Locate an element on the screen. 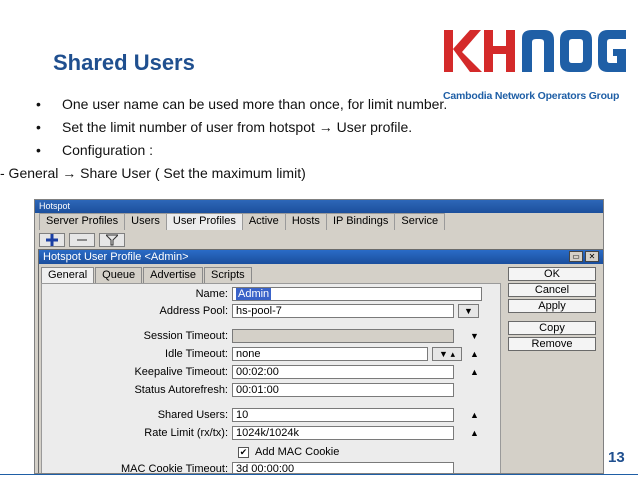 Image resolution: width=638 pixels, height=479 pixels. tab-active: Active is located at coordinates (263, 221).